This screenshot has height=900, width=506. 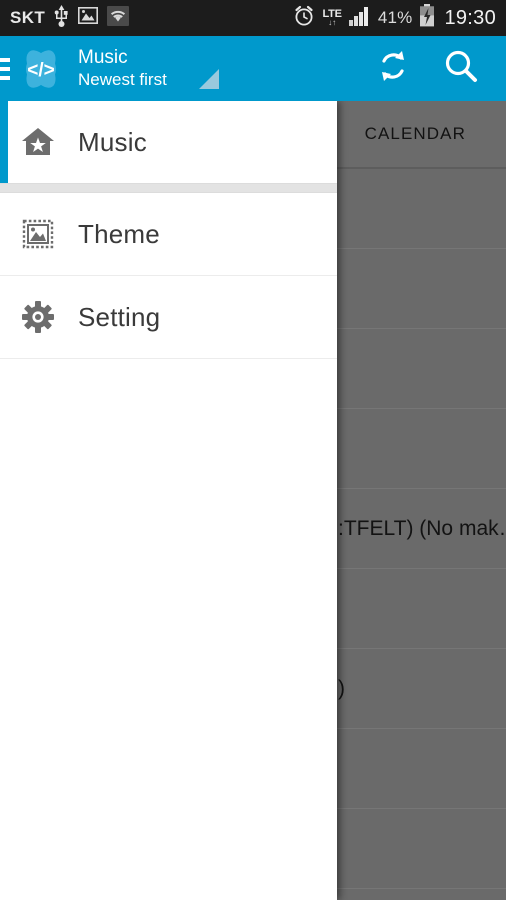 What do you see at coordinates (122, 79) in the screenshot?
I see `sort-mode-label: Newest first` at bounding box center [122, 79].